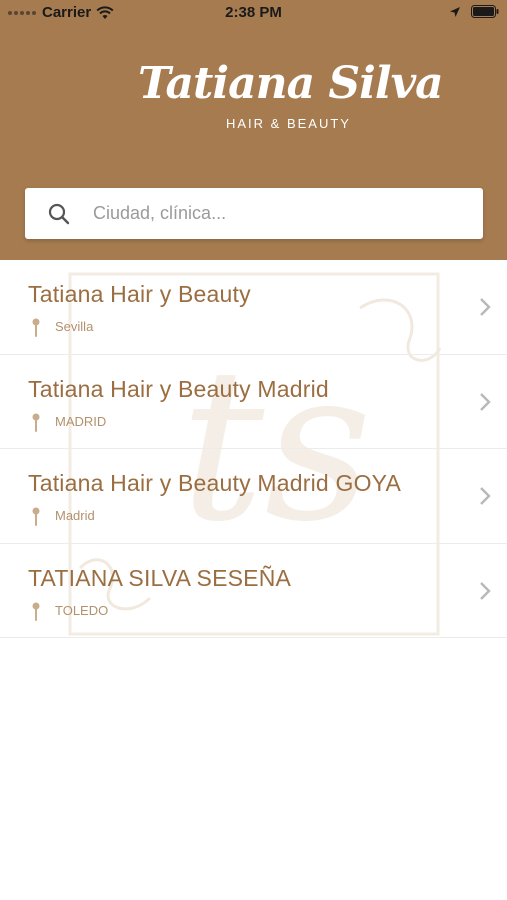 The width and height of the screenshot is (507, 900). What do you see at coordinates (75, 515) in the screenshot?
I see `clinic-location: Madrid` at bounding box center [75, 515].